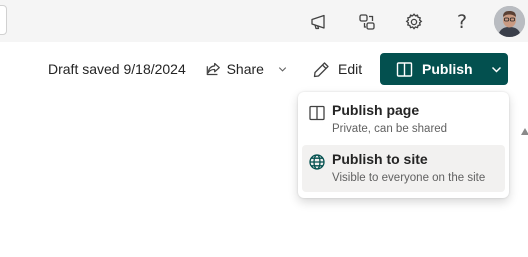 This screenshot has width=528, height=257. What do you see at coordinates (509, 21) in the screenshot?
I see `avatar` at bounding box center [509, 21].